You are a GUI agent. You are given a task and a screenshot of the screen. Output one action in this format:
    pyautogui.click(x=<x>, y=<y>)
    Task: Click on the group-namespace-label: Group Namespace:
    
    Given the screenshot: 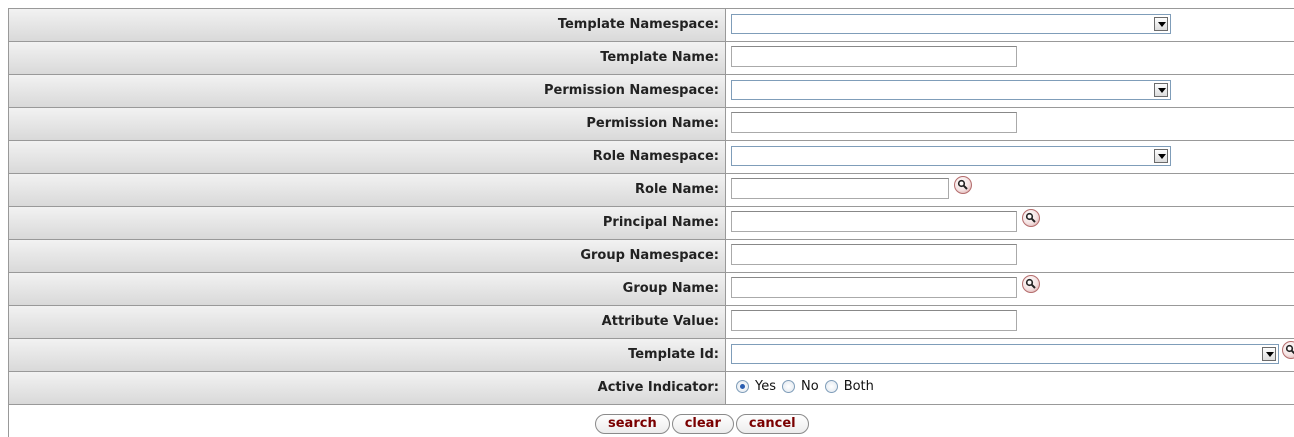 What is the action you would take?
    pyautogui.click(x=367, y=256)
    